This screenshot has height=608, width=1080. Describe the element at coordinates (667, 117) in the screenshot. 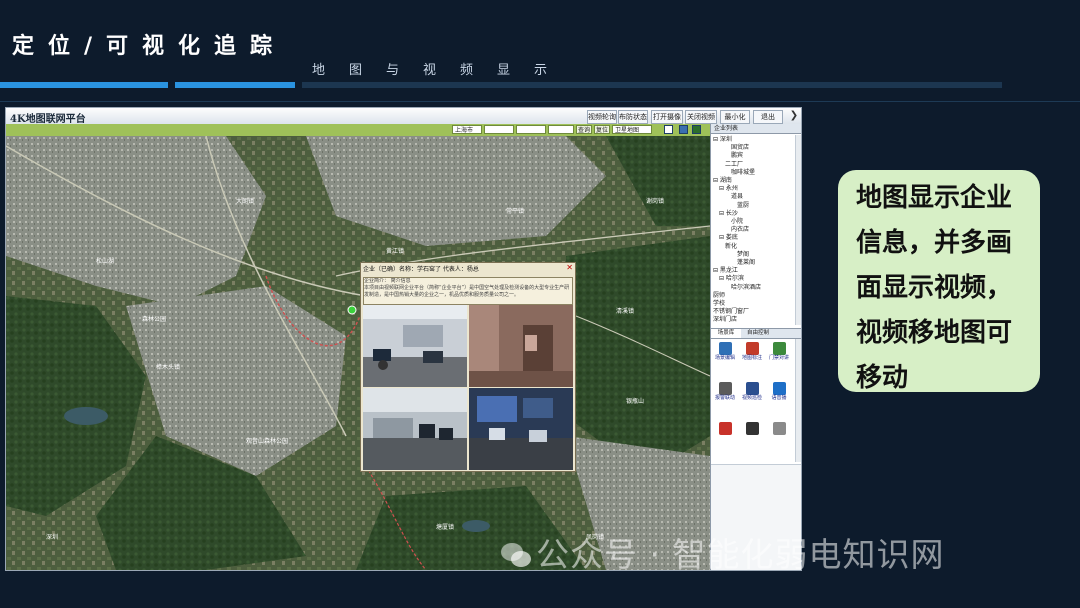

I see `toolbar-button-open-camera: 打开摄像` at that location.